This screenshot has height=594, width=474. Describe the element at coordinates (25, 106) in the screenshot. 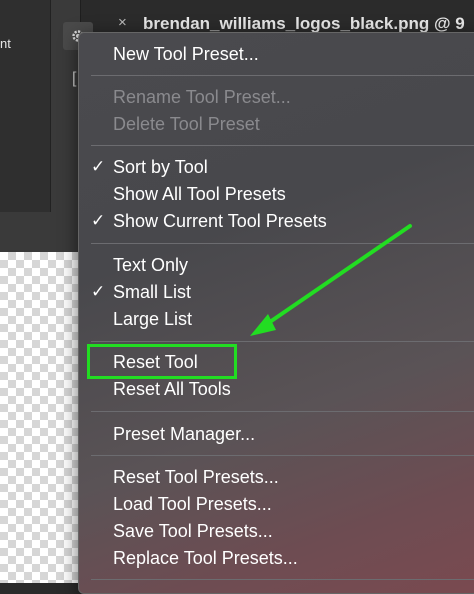

I see `panel-list-area: nt` at that location.